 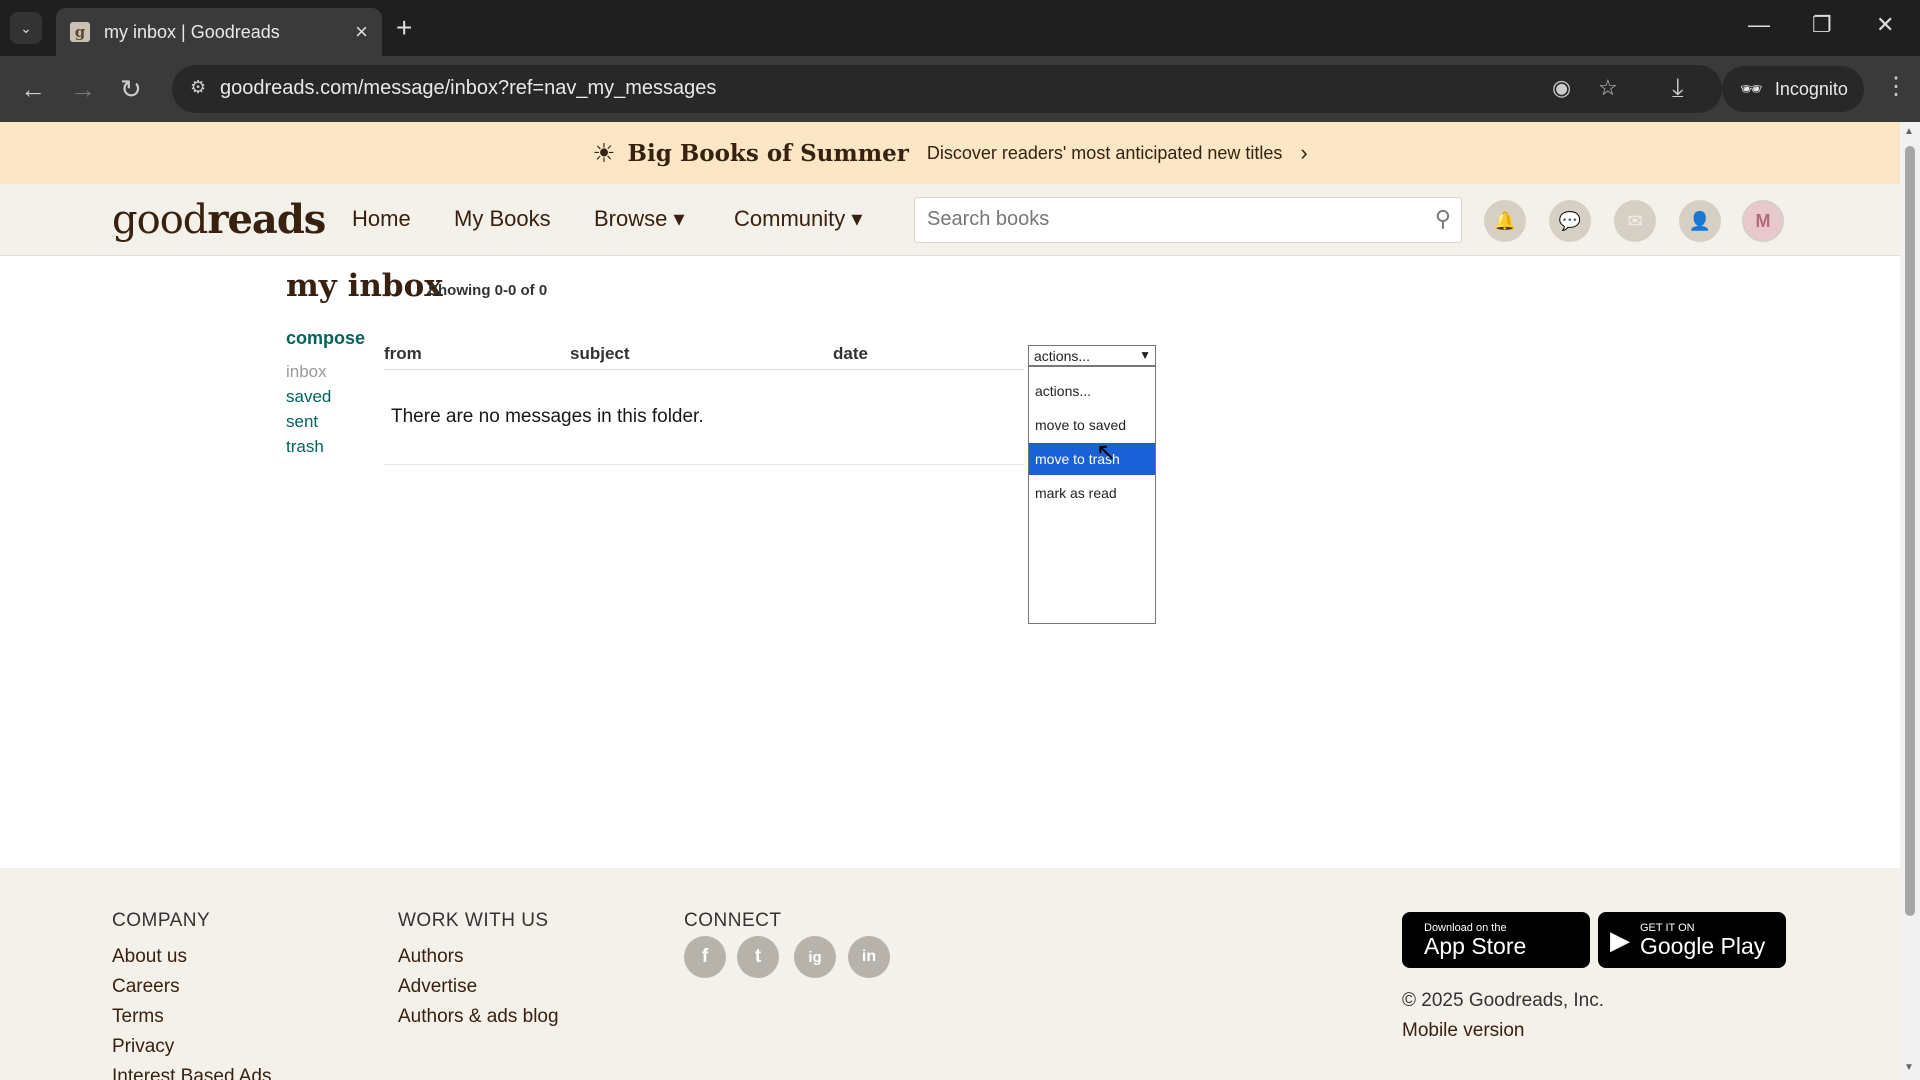 What do you see at coordinates (704, 369) in the screenshot?
I see `table-header-divider` at bounding box center [704, 369].